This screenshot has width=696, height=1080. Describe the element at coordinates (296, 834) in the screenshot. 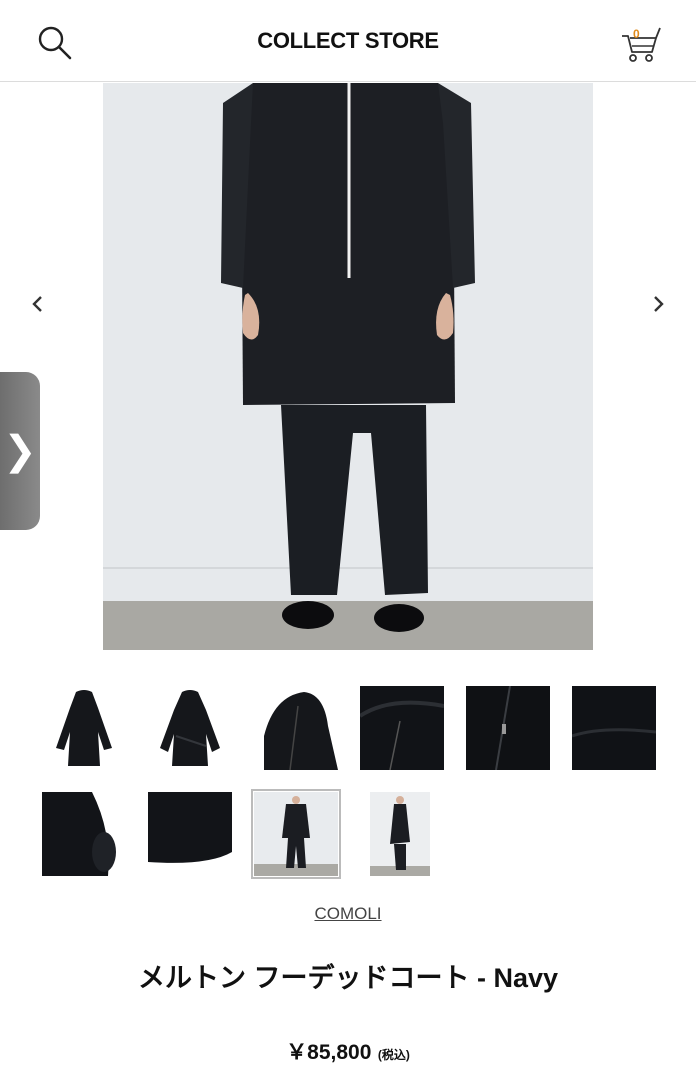

I see `thumb-model-front` at that location.